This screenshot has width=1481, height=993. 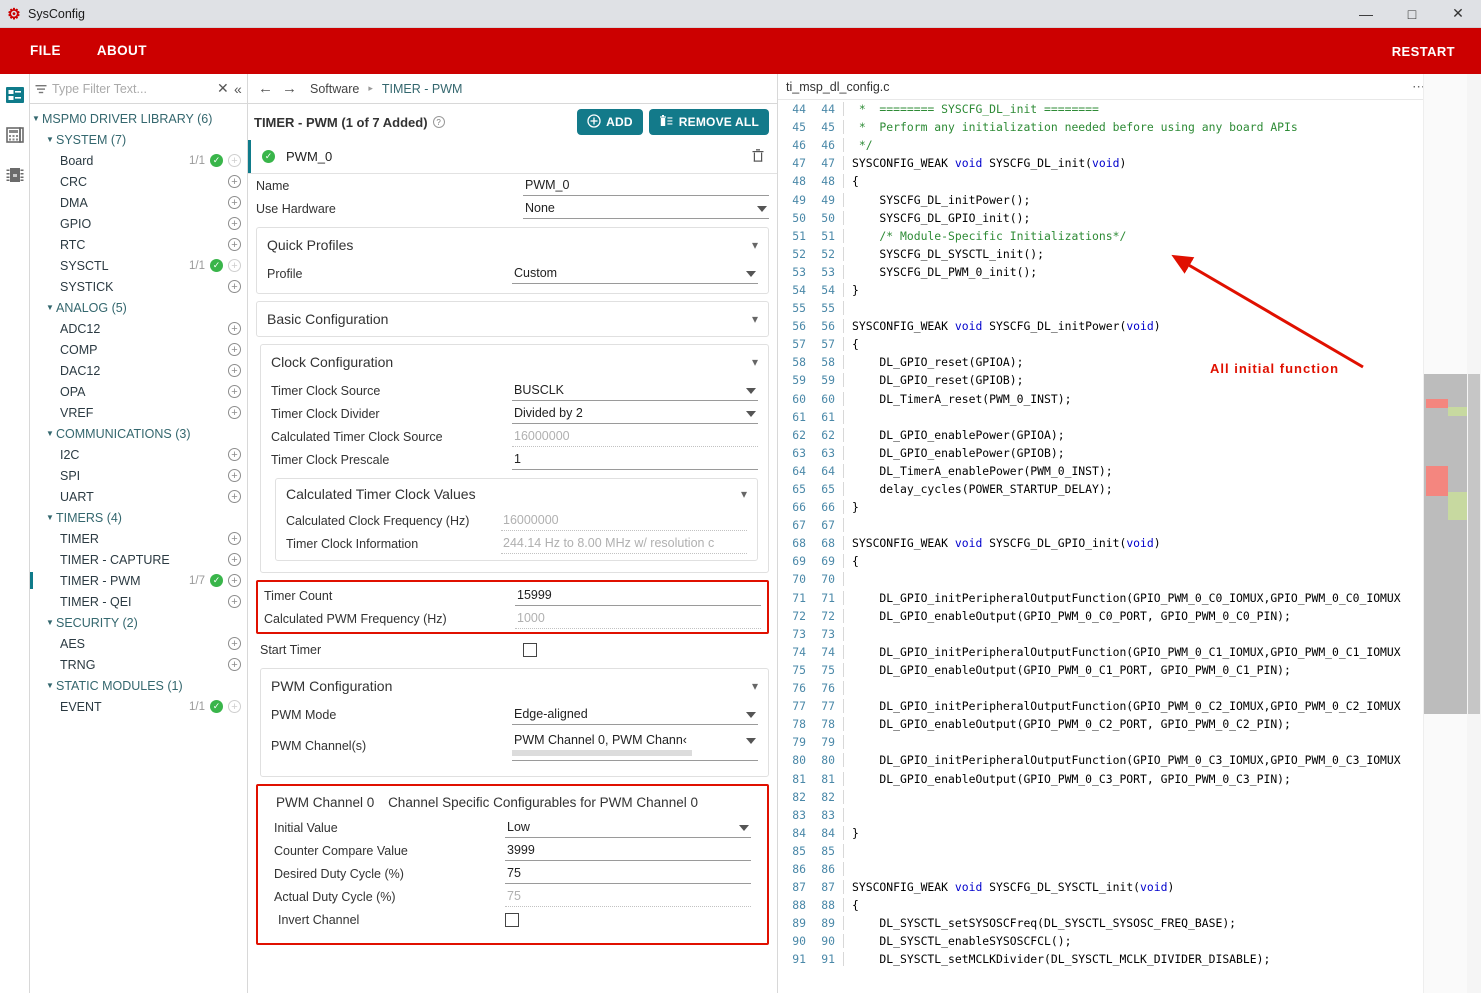 I want to click on timer-clock-prescale-input: 1, so click(x=635, y=460).